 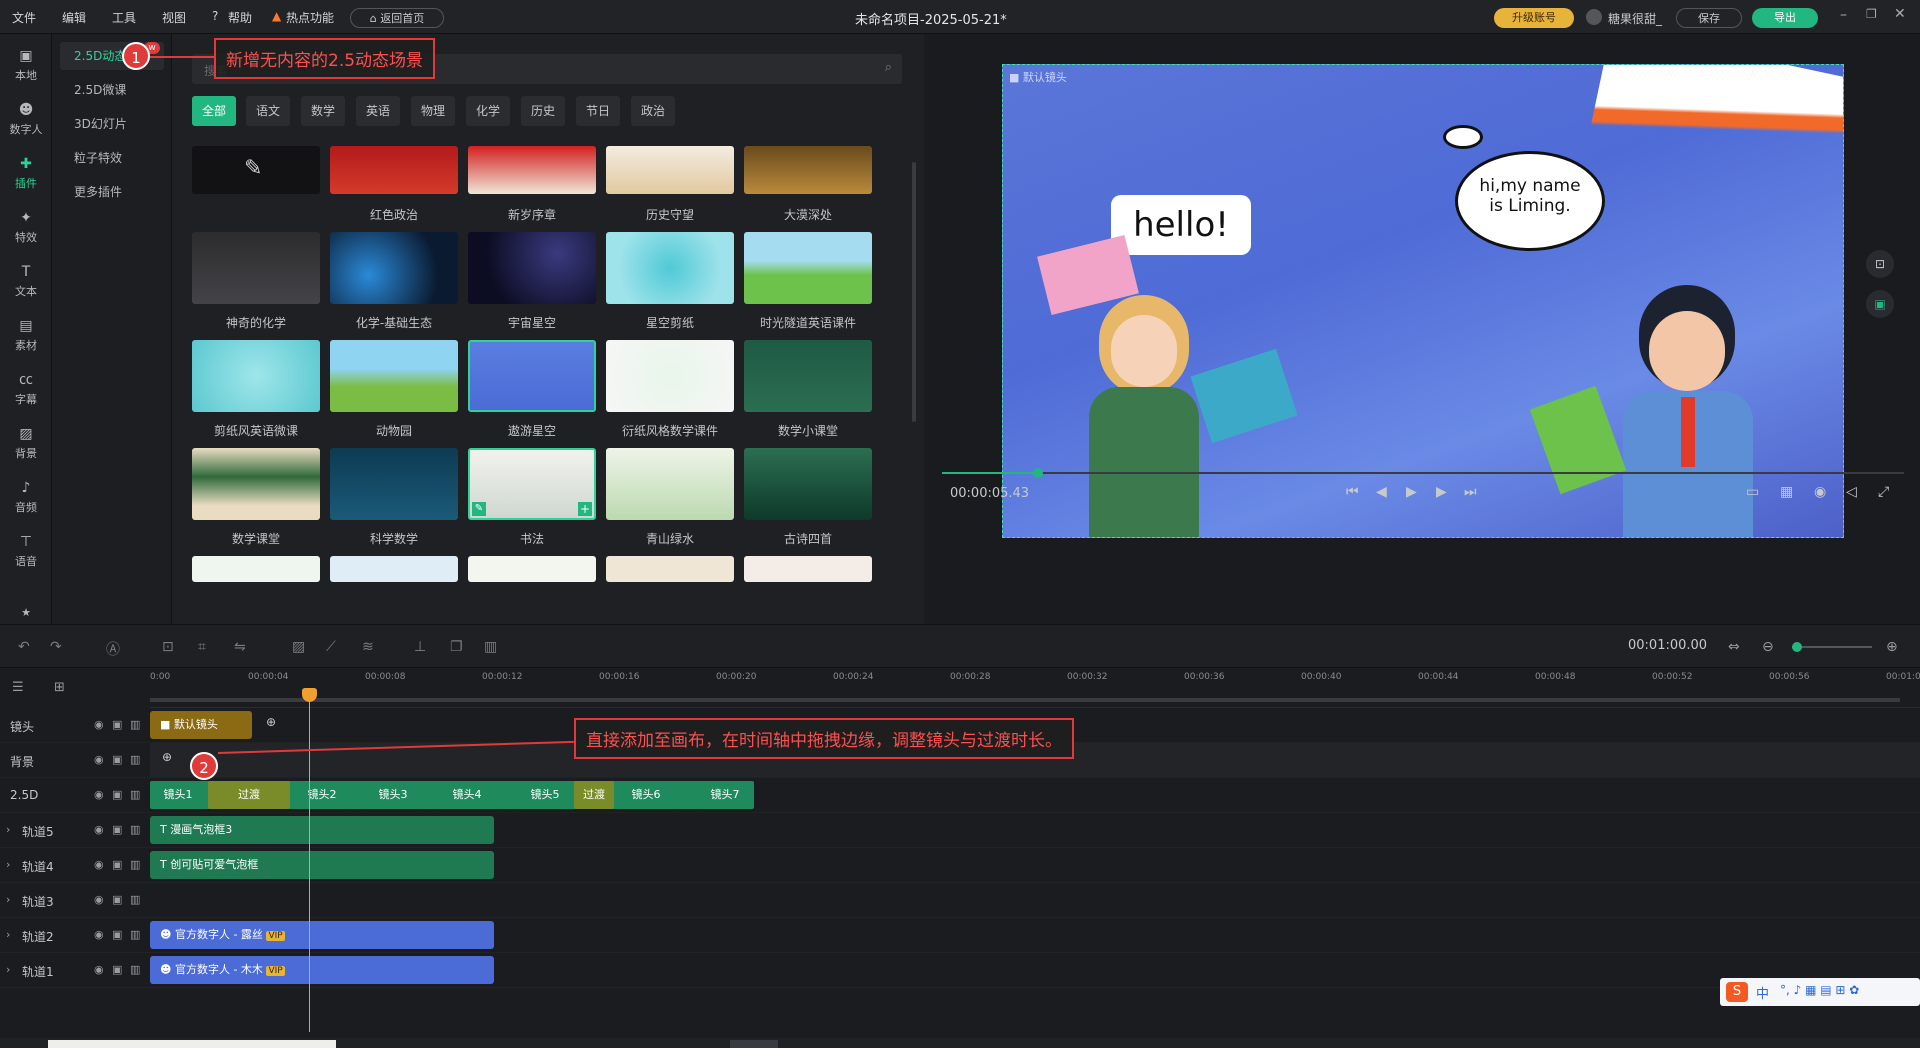 What do you see at coordinates (598, 111) in the screenshot?
I see `category-holiday: 节日` at bounding box center [598, 111].